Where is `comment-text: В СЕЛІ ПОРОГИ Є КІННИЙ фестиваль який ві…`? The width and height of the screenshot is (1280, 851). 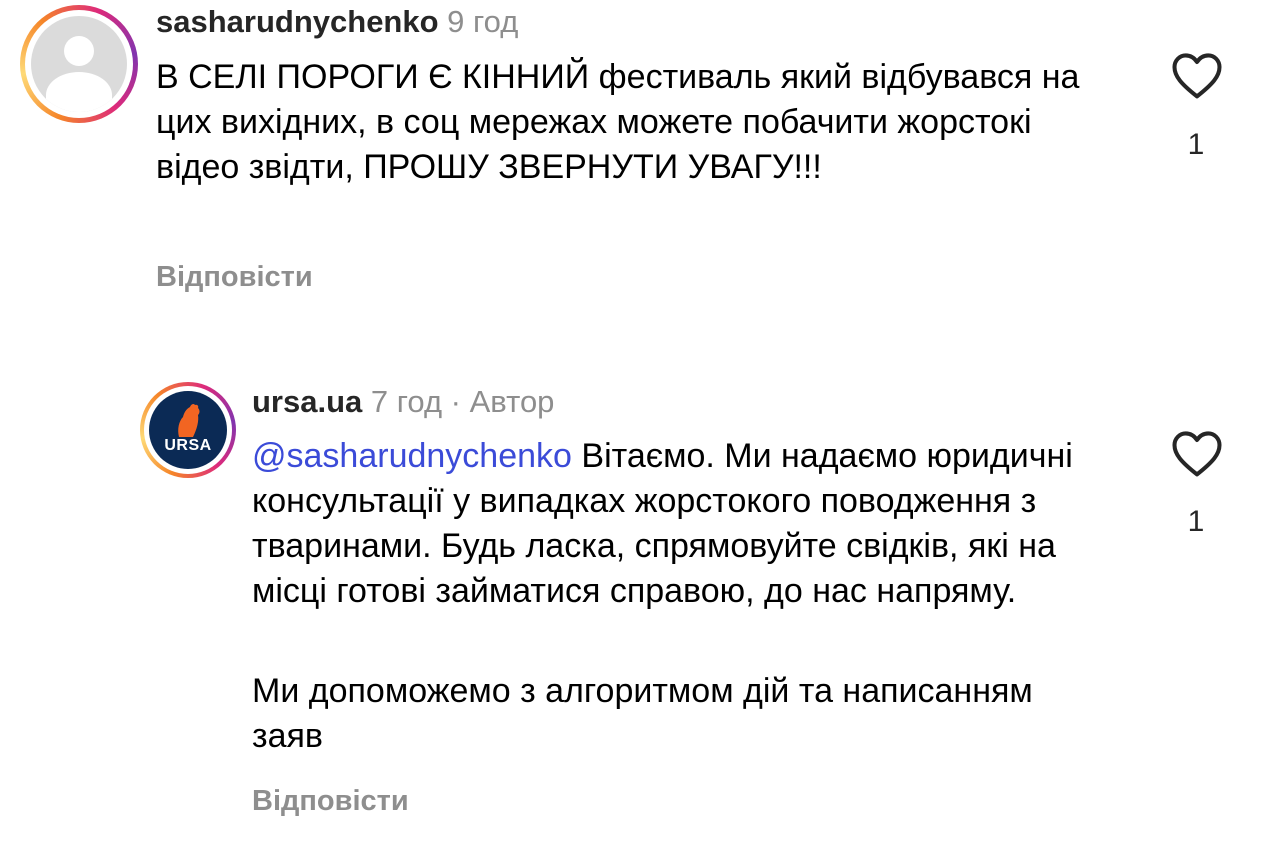 comment-text: В СЕЛІ ПОРОГИ Є КІННИЙ фестиваль який ві… is located at coordinates (618, 122).